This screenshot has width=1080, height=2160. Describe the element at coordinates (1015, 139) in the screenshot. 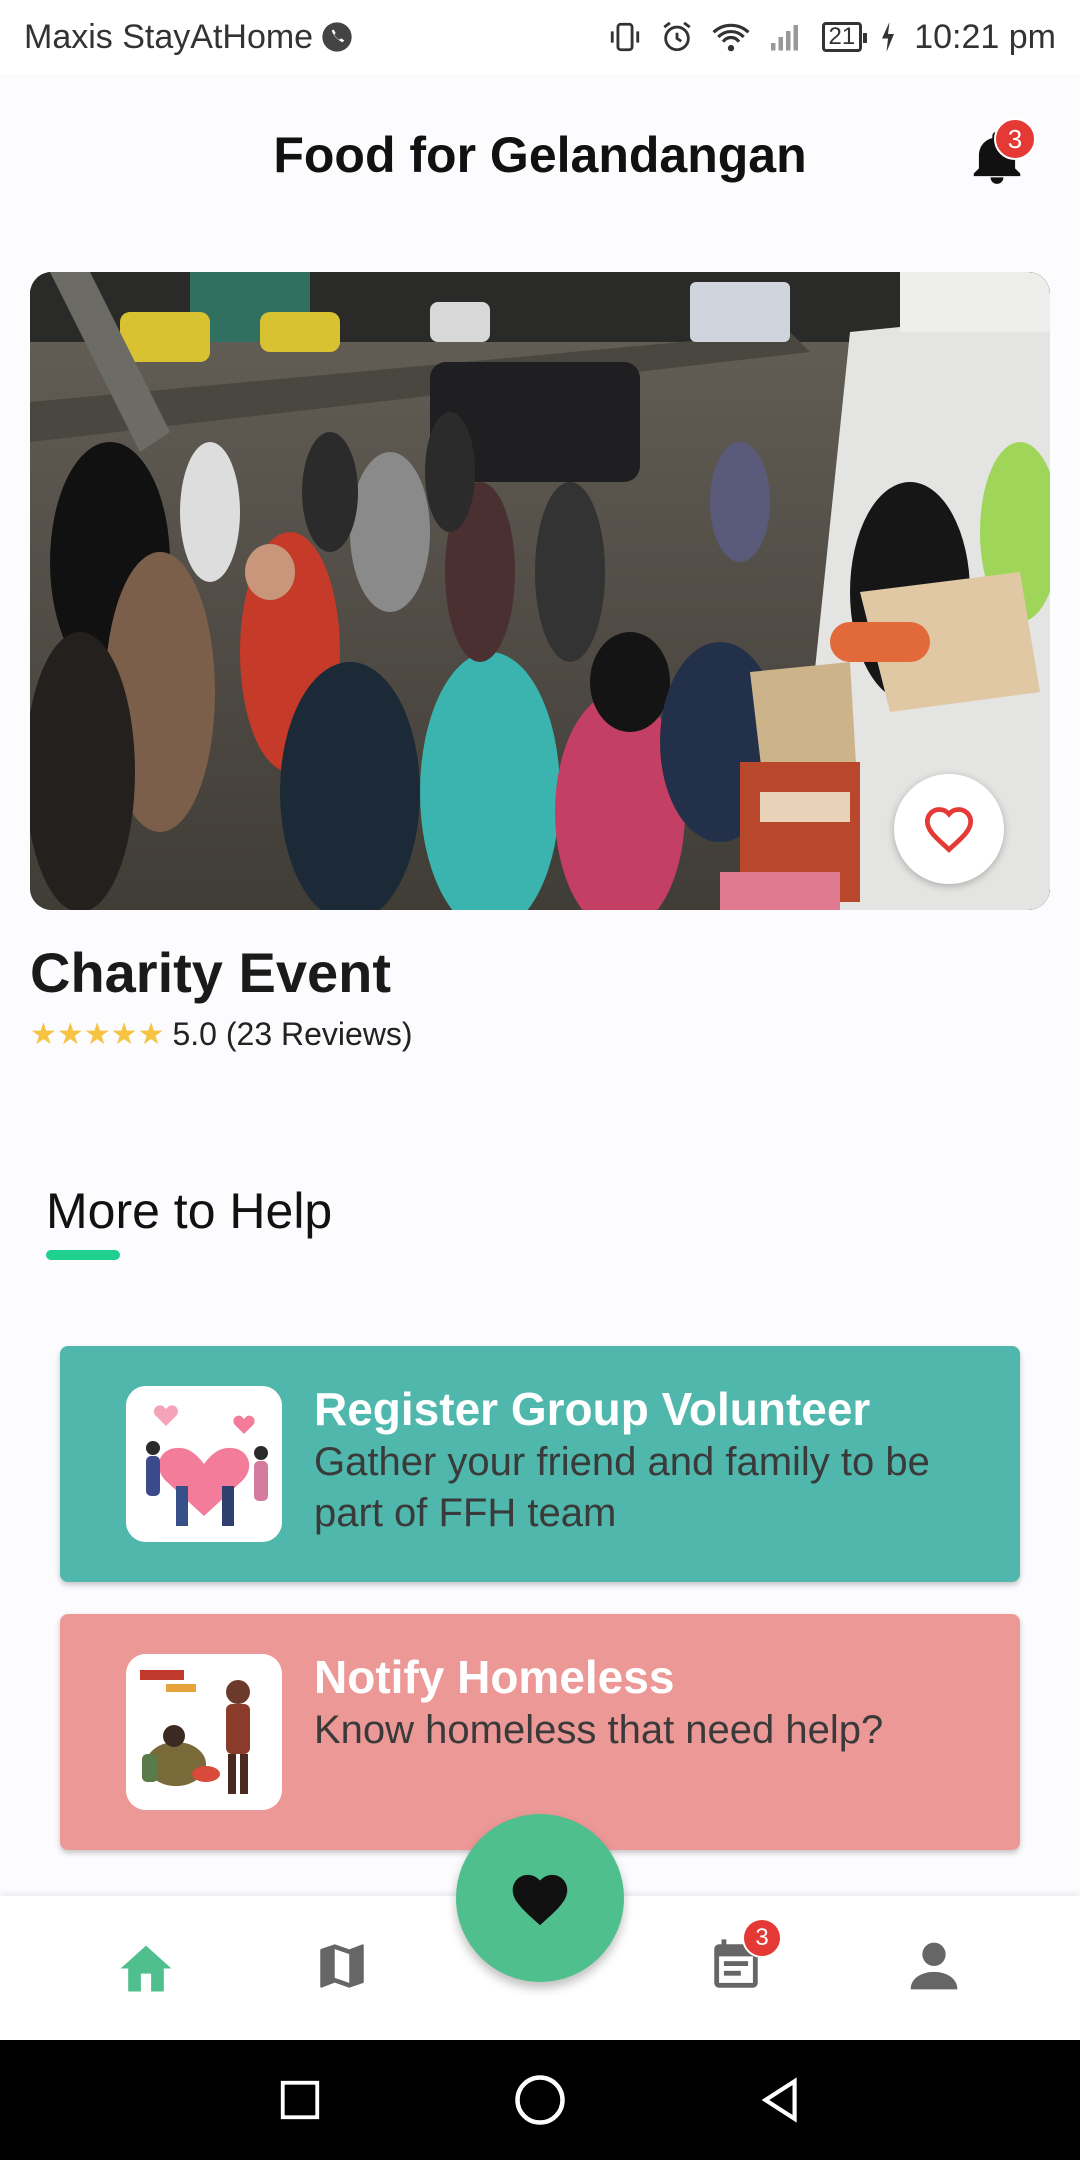

I see `notification-badge: 3` at that location.